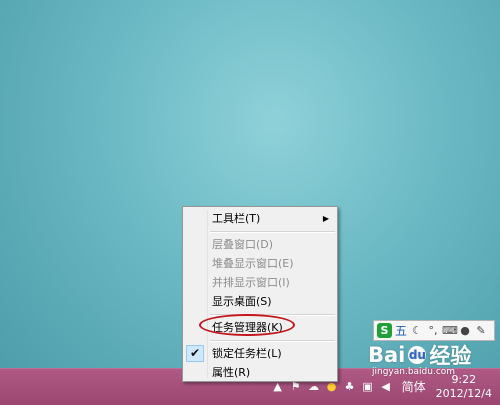 The width and height of the screenshot is (500, 405). What do you see at coordinates (247, 353) in the screenshot?
I see `menu-item-label: 锁定任务栏(L)` at bounding box center [247, 353].